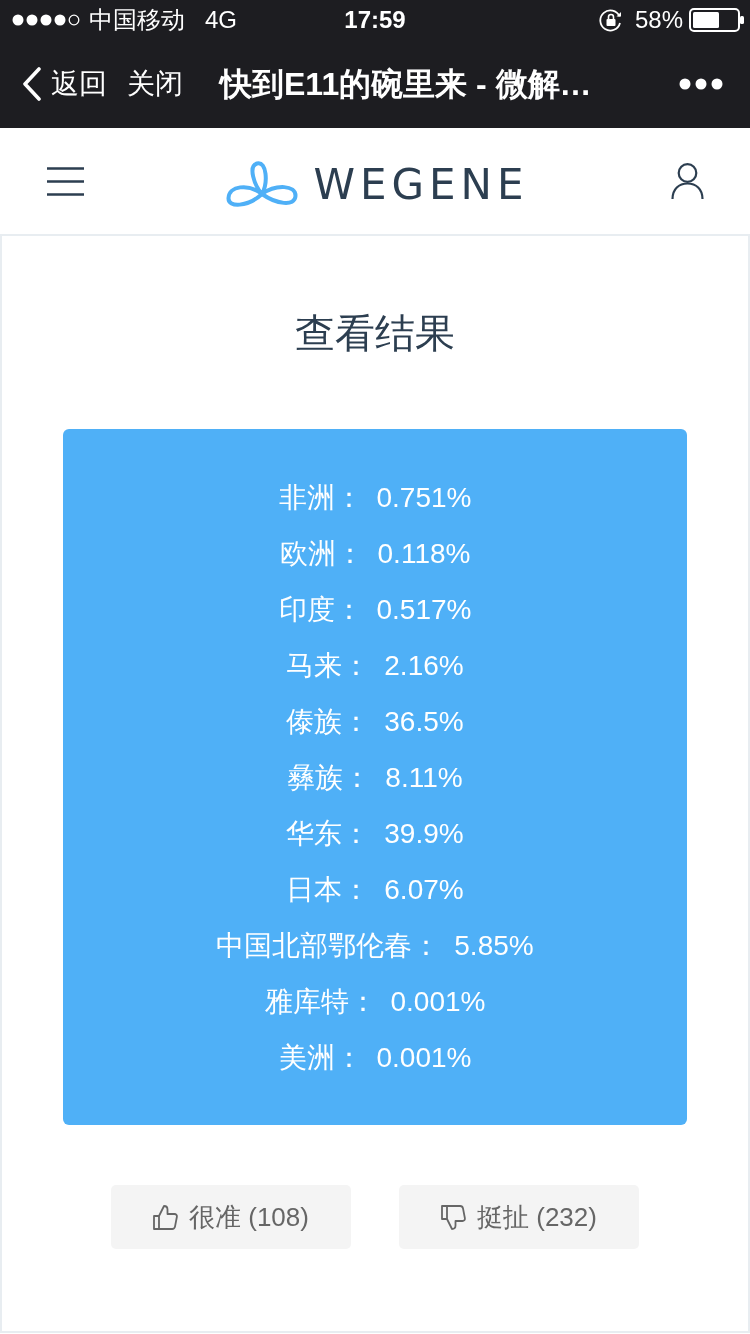 This screenshot has width=750, height=1334. What do you see at coordinates (328, 722) in the screenshot?
I see `result-label: 傣族：` at bounding box center [328, 722].